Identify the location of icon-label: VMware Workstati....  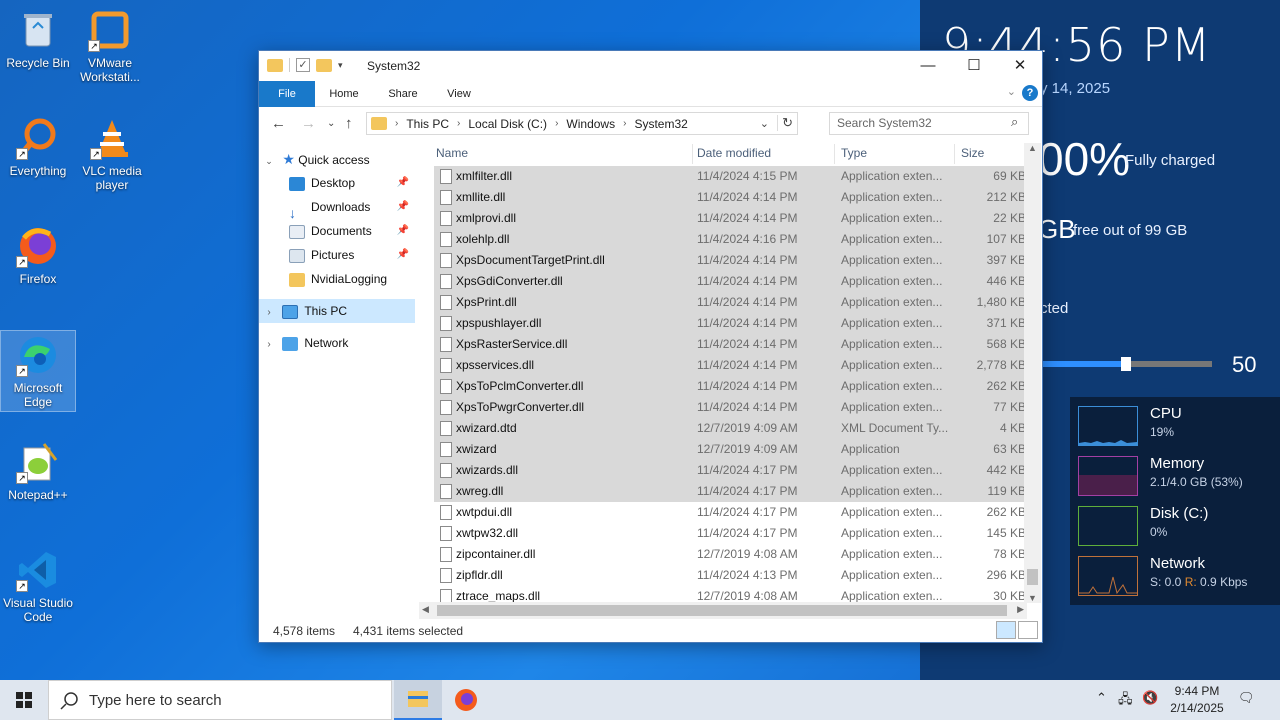
(110, 70).